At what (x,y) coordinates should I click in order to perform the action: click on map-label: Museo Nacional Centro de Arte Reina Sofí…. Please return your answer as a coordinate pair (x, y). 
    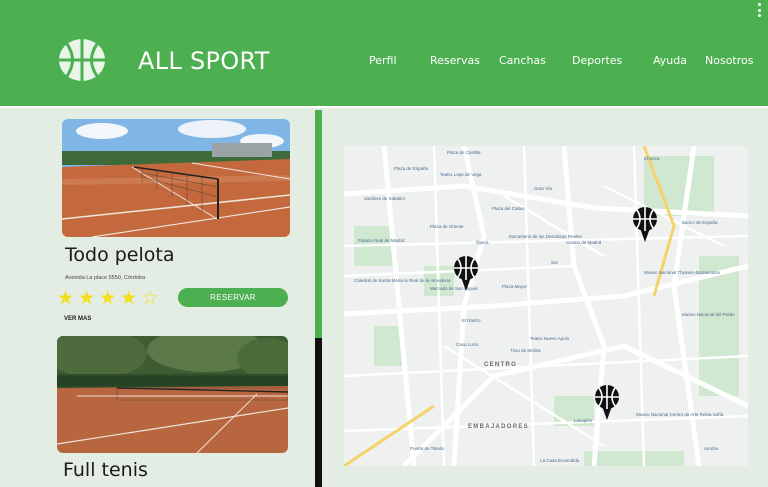
    Looking at the image, I should click on (680, 414).